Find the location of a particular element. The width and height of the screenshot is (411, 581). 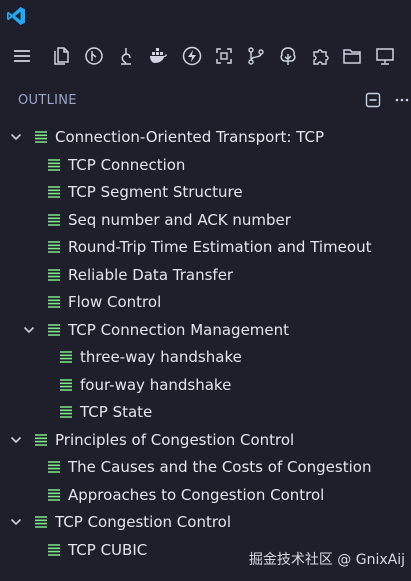

outline-item: Seq number and ACK number is located at coordinates (205, 220).